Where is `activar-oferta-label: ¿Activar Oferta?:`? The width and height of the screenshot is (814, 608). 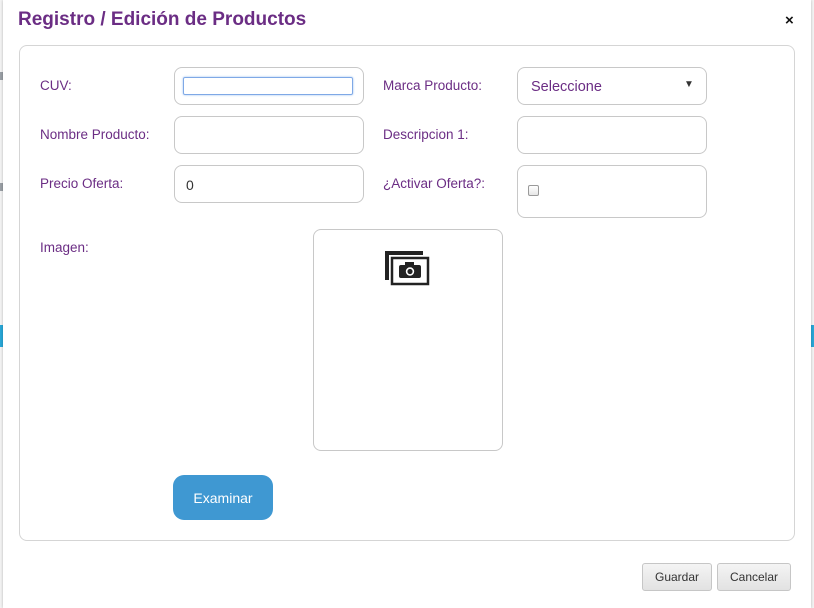
activar-oferta-label: ¿Activar Oferta?: is located at coordinates (434, 183).